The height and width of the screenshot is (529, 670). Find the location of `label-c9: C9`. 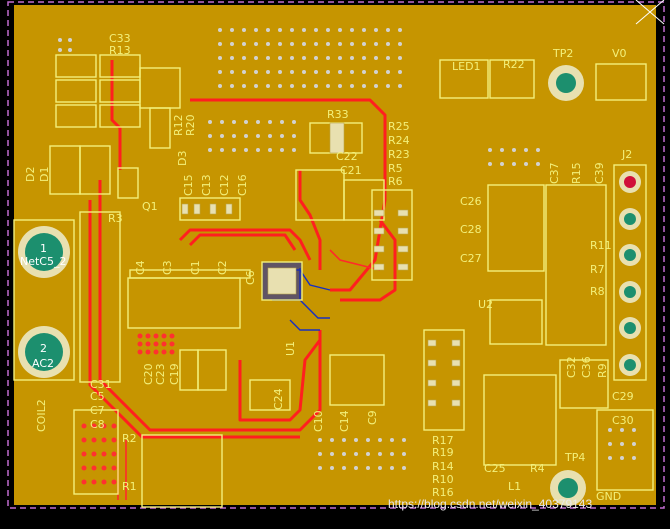

label-c9: C9 is located at coordinates (372, 417).